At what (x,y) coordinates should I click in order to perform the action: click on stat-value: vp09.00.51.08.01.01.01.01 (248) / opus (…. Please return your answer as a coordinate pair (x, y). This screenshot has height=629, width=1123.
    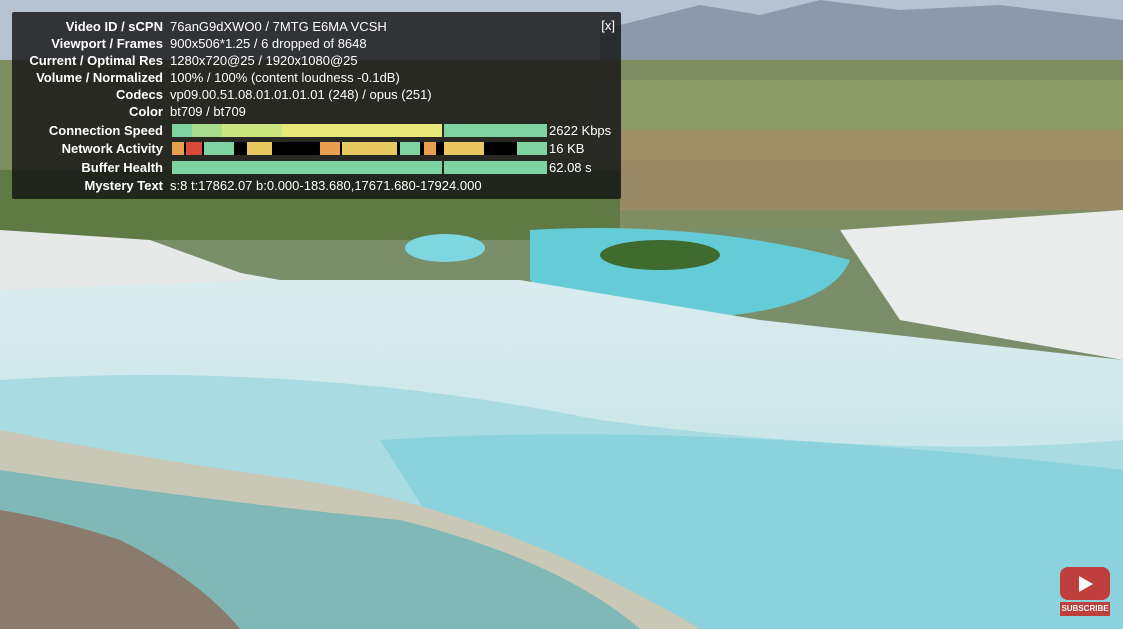
    Looking at the image, I should click on (301, 94).